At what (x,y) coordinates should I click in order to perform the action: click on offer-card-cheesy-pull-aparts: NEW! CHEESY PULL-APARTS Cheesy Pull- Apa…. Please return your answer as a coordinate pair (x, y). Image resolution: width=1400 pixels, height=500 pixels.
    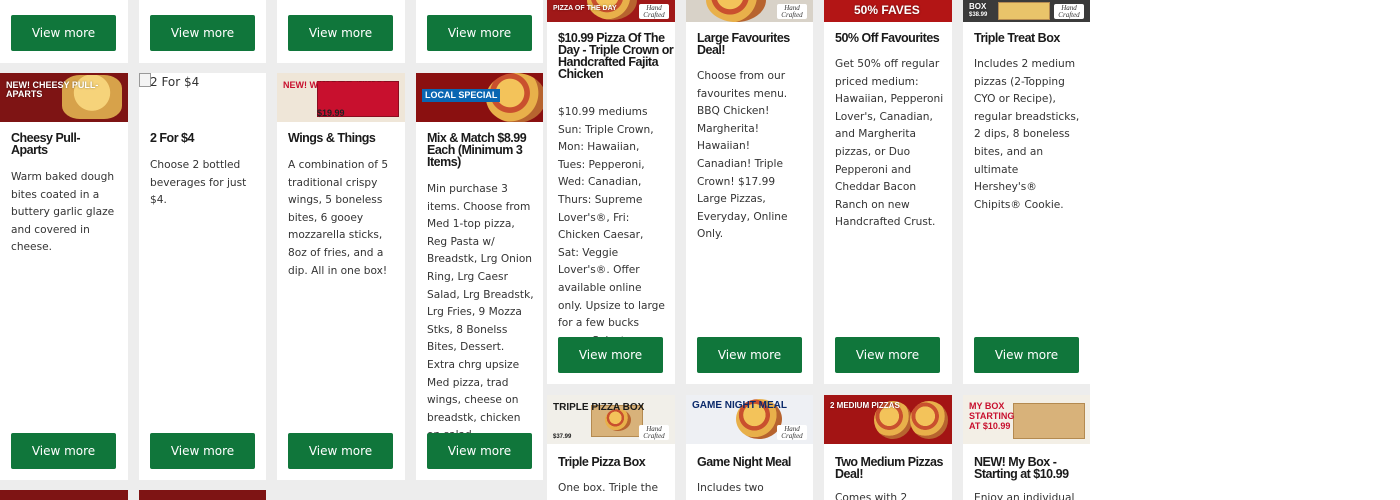
    Looking at the image, I should click on (64, 276).